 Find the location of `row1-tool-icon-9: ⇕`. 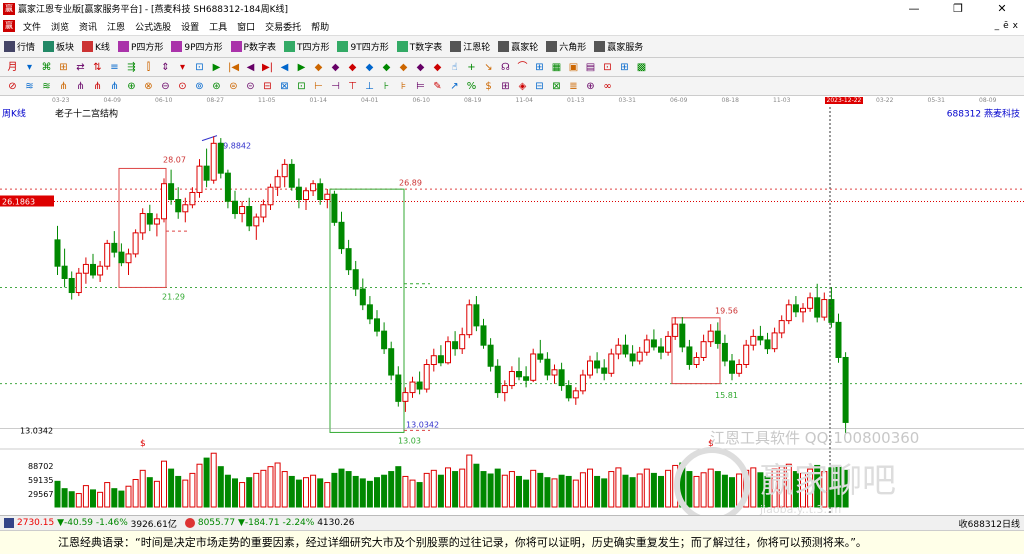

row1-tool-icon-9: ⇕ is located at coordinates (165, 67).